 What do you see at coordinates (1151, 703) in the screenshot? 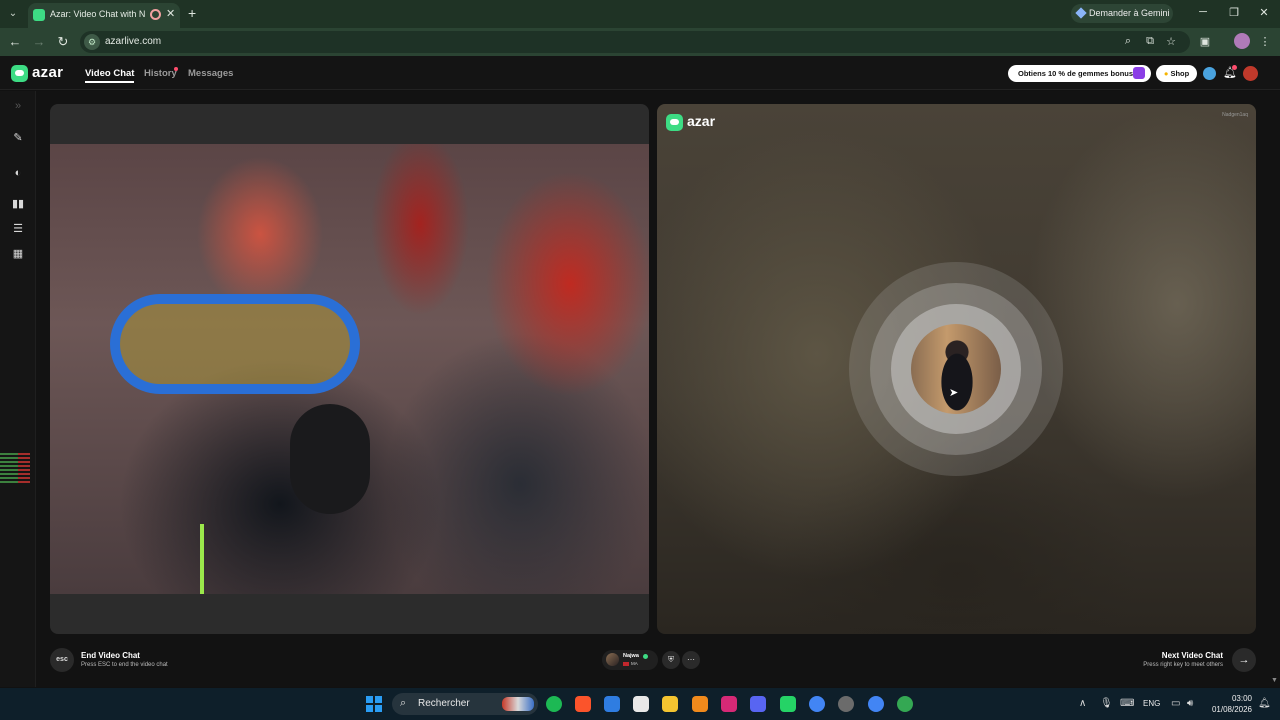
I see `language-indicator: ENG` at bounding box center [1151, 703].